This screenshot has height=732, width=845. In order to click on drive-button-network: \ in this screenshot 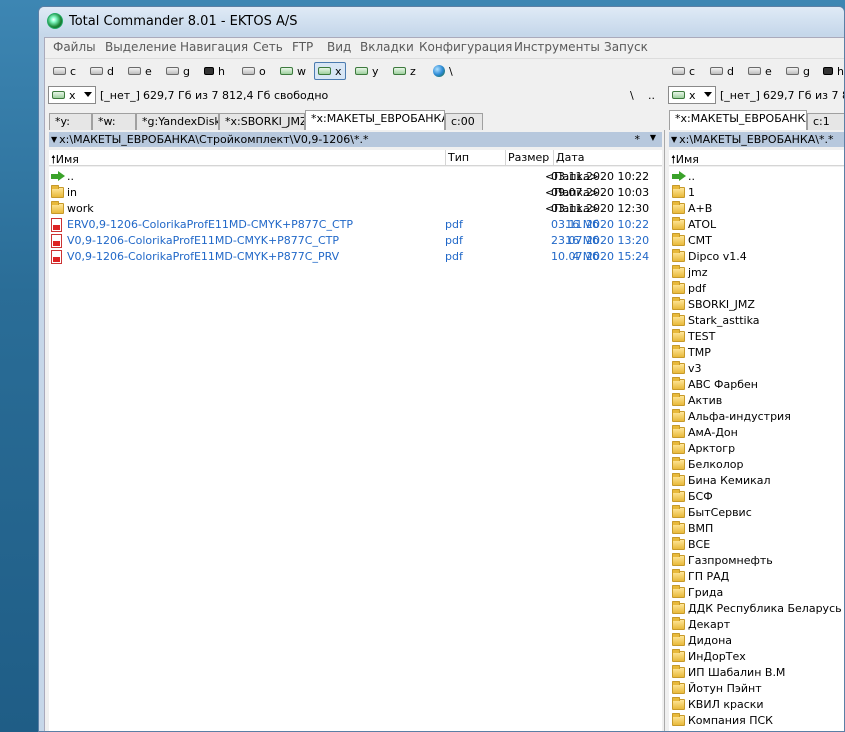, I will do `click(443, 71)`.